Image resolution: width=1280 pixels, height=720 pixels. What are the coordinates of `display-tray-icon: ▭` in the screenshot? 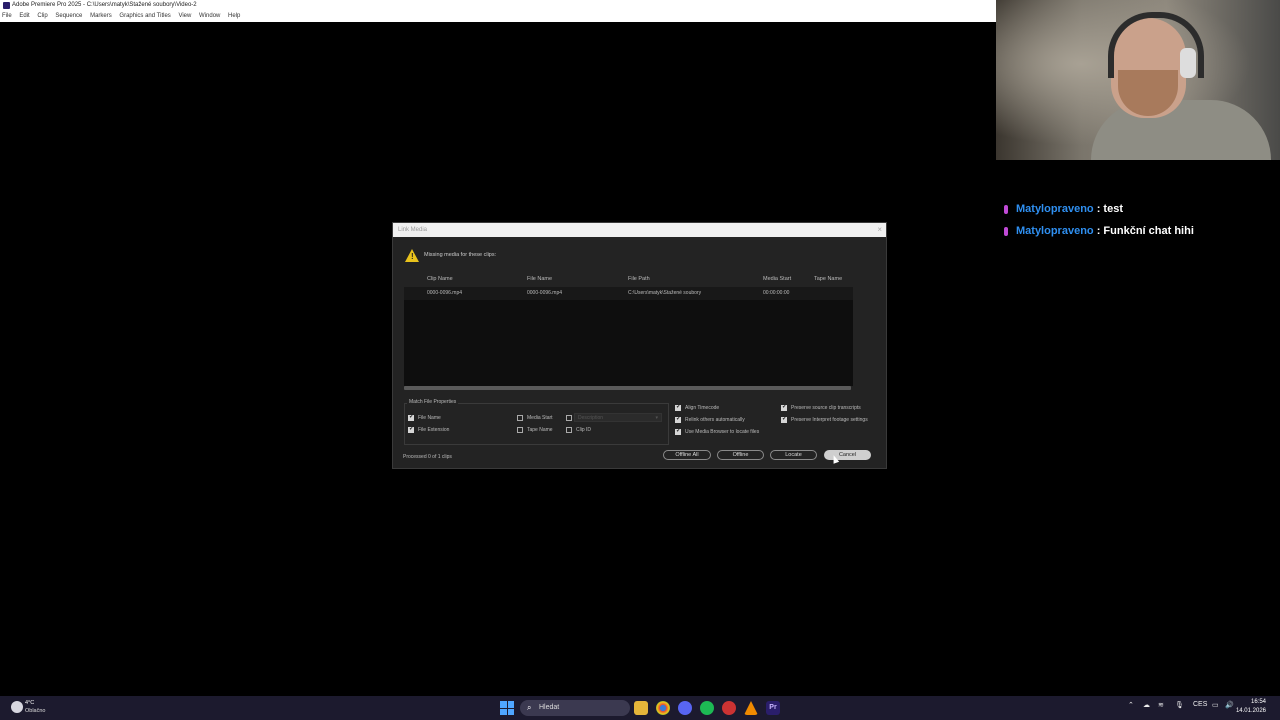 It's located at (1215, 705).